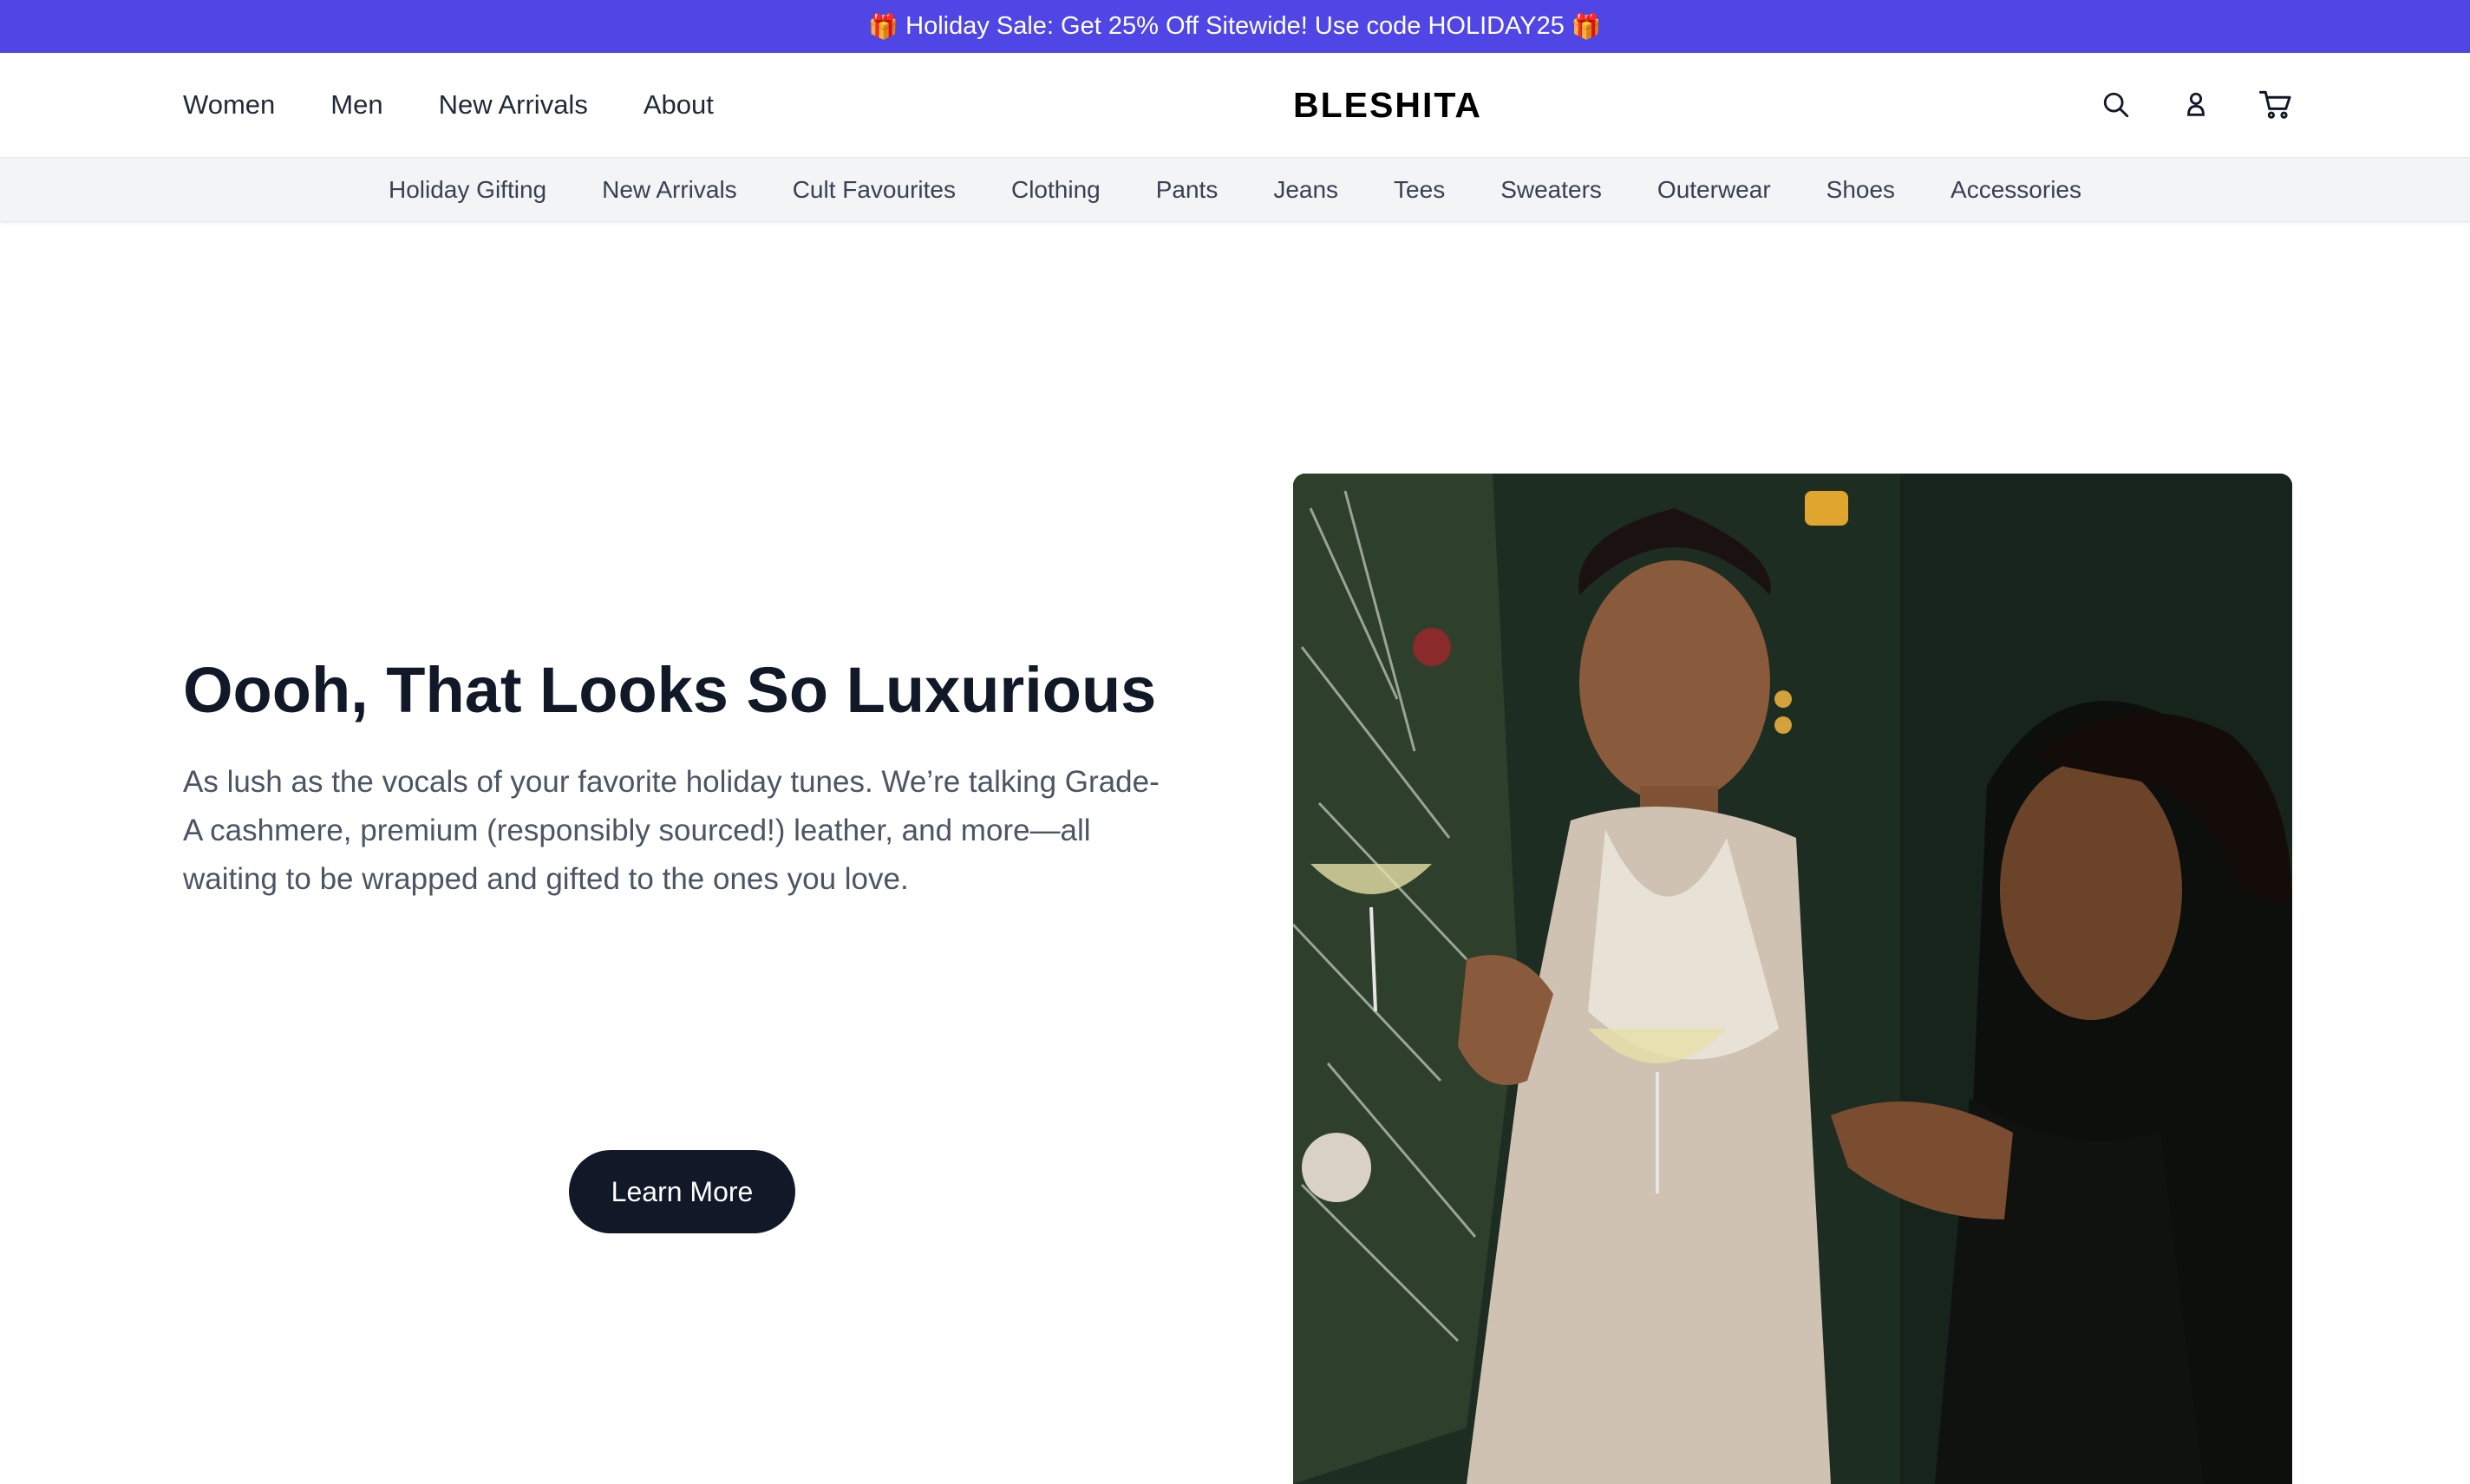 This screenshot has height=1484, width=2470. I want to click on category-holiday-gifting: Holiday Gifting, so click(467, 190).